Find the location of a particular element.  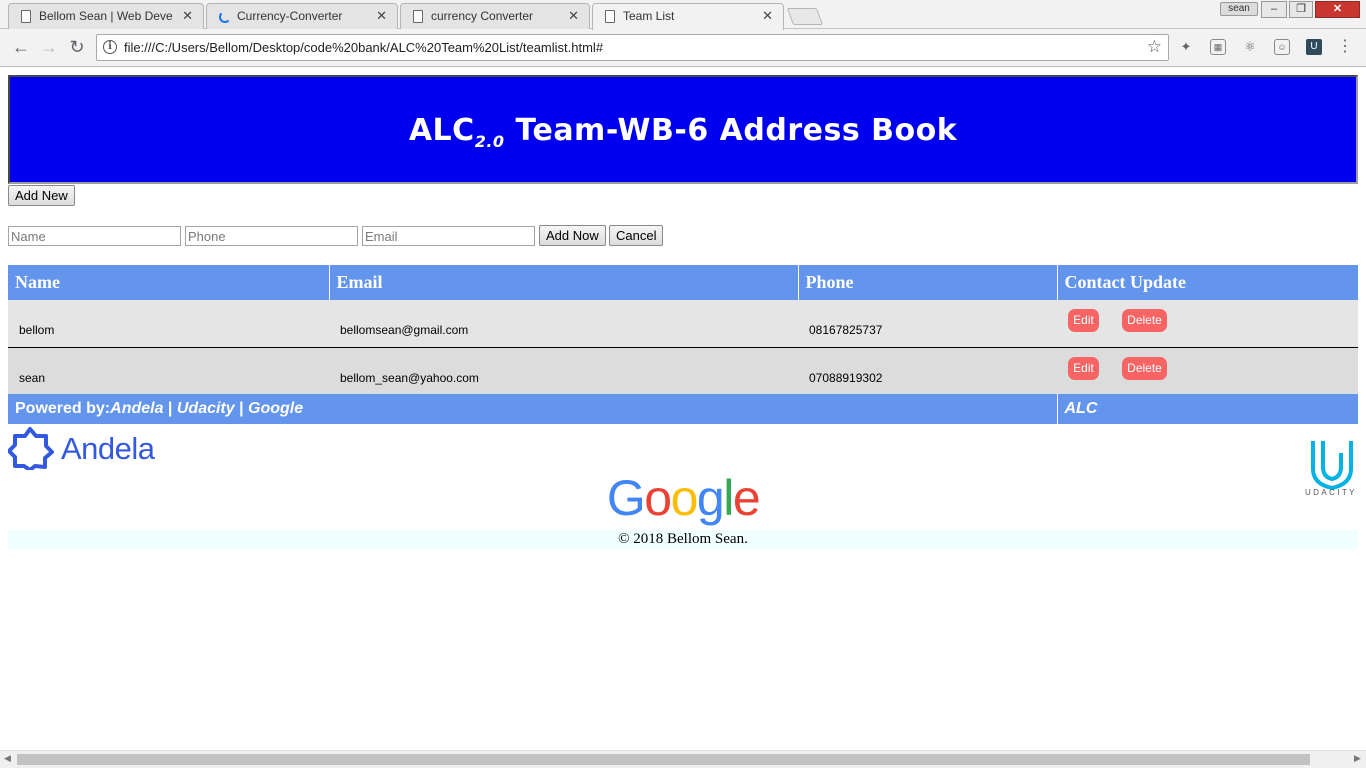

scroll-right-icon: ▶ is located at coordinates (1357, 758).